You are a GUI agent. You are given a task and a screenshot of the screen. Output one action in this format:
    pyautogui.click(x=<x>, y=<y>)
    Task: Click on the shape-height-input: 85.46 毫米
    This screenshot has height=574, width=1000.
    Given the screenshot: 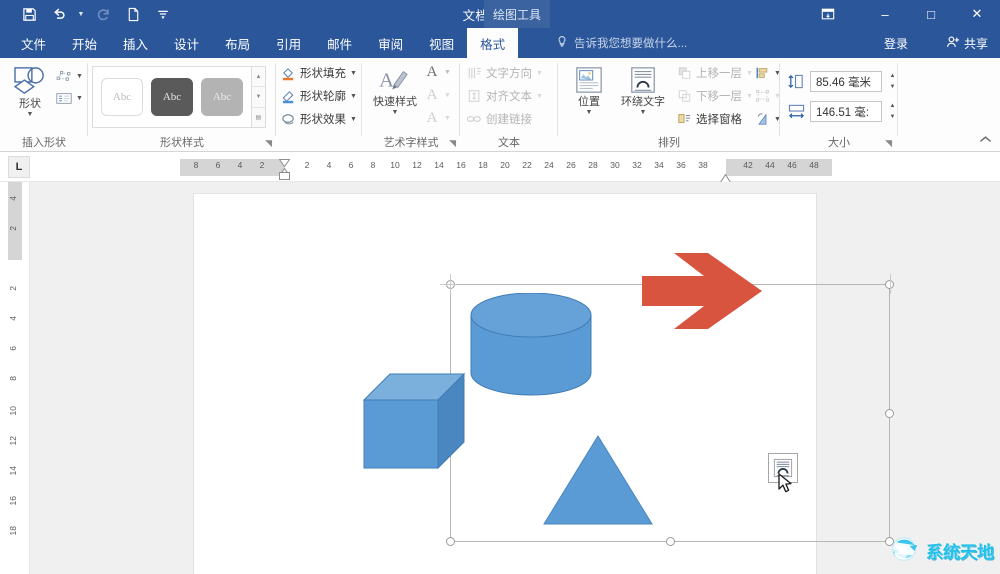 What is the action you would take?
    pyautogui.click(x=846, y=81)
    